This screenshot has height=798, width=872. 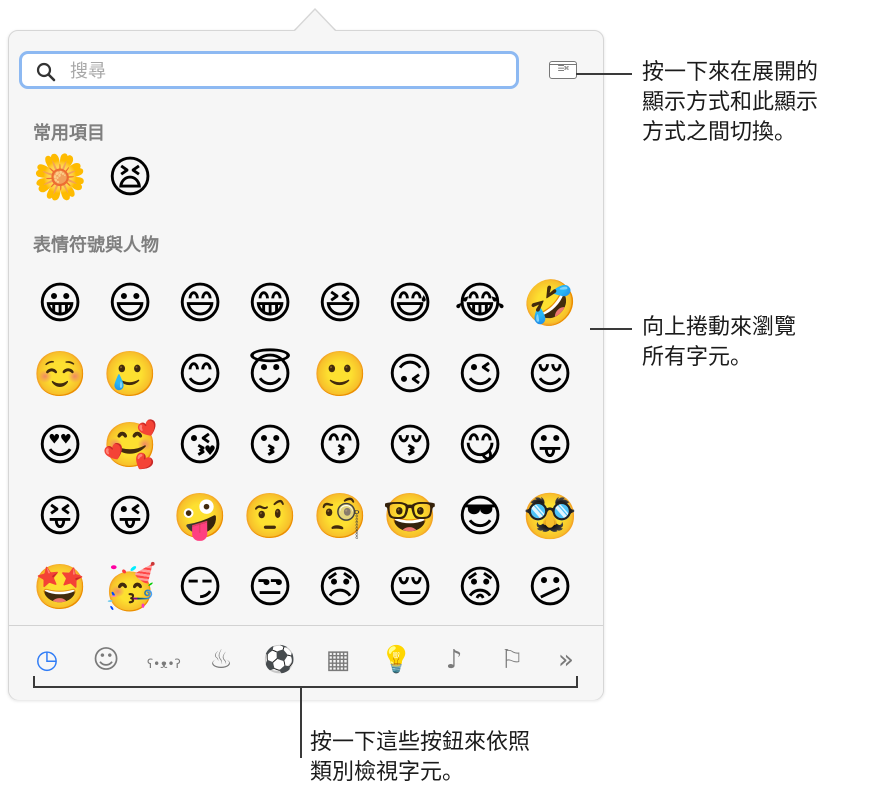 What do you see at coordinates (130, 446) in the screenshot?
I see `emoji-cell: 🥰` at bounding box center [130, 446].